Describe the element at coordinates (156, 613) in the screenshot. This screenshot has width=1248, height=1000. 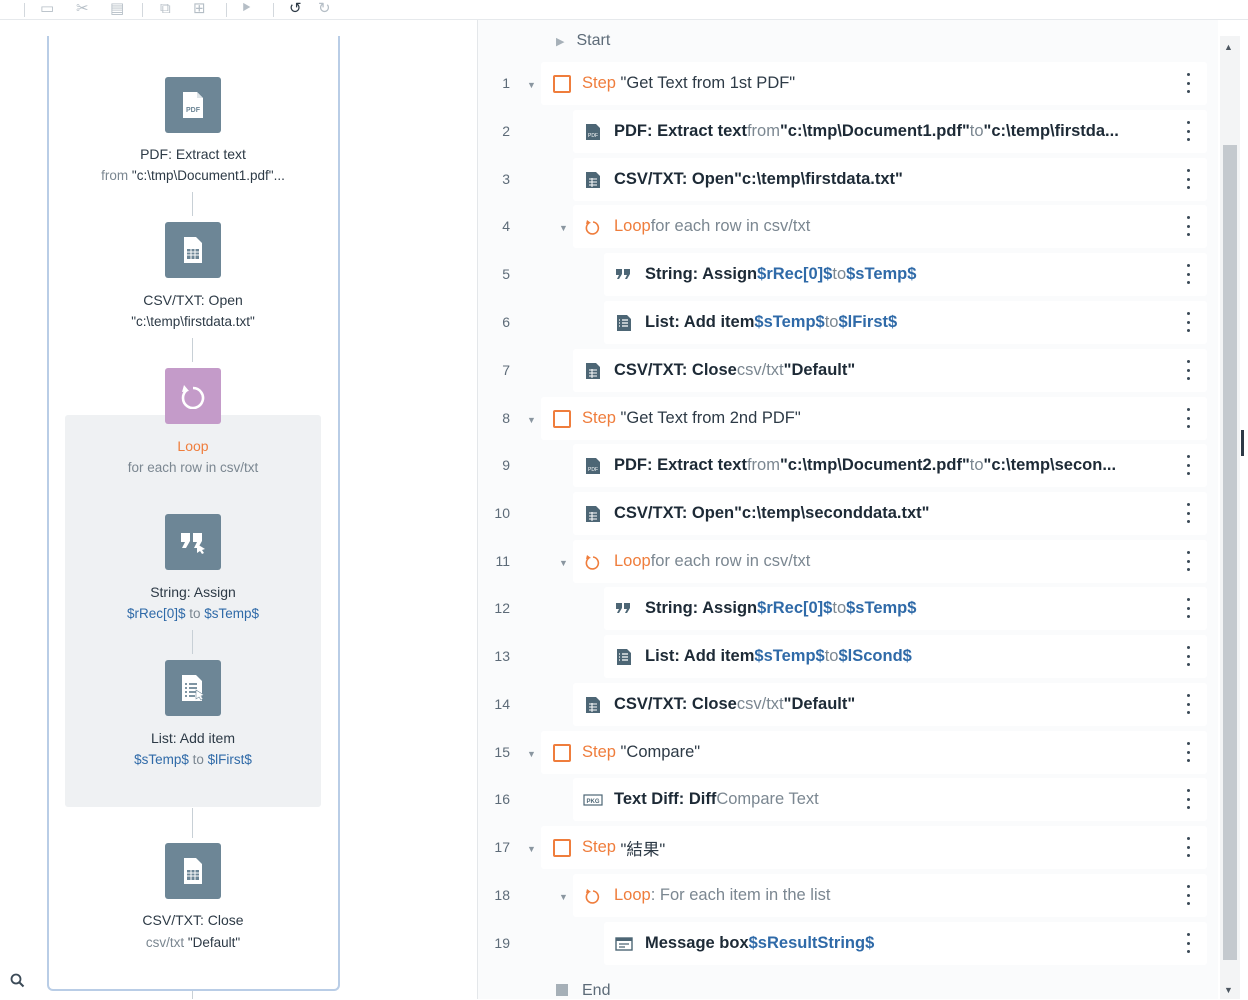
I see `flow-node-sub-var: $rRec[0]$` at that location.